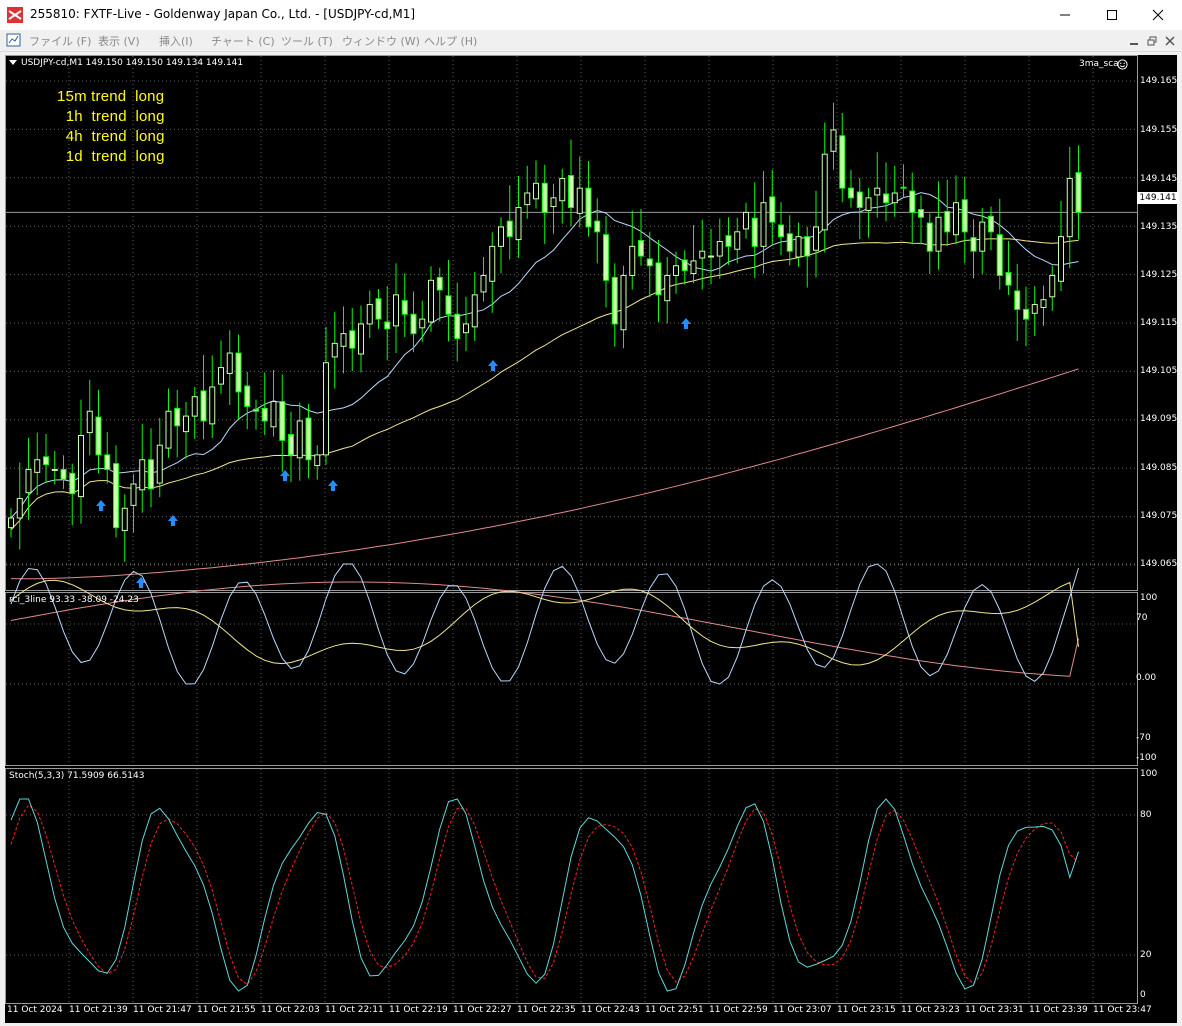  What do you see at coordinates (98, 1010) in the screenshot?
I see `time-label: 11 Oct 21:39` at bounding box center [98, 1010].